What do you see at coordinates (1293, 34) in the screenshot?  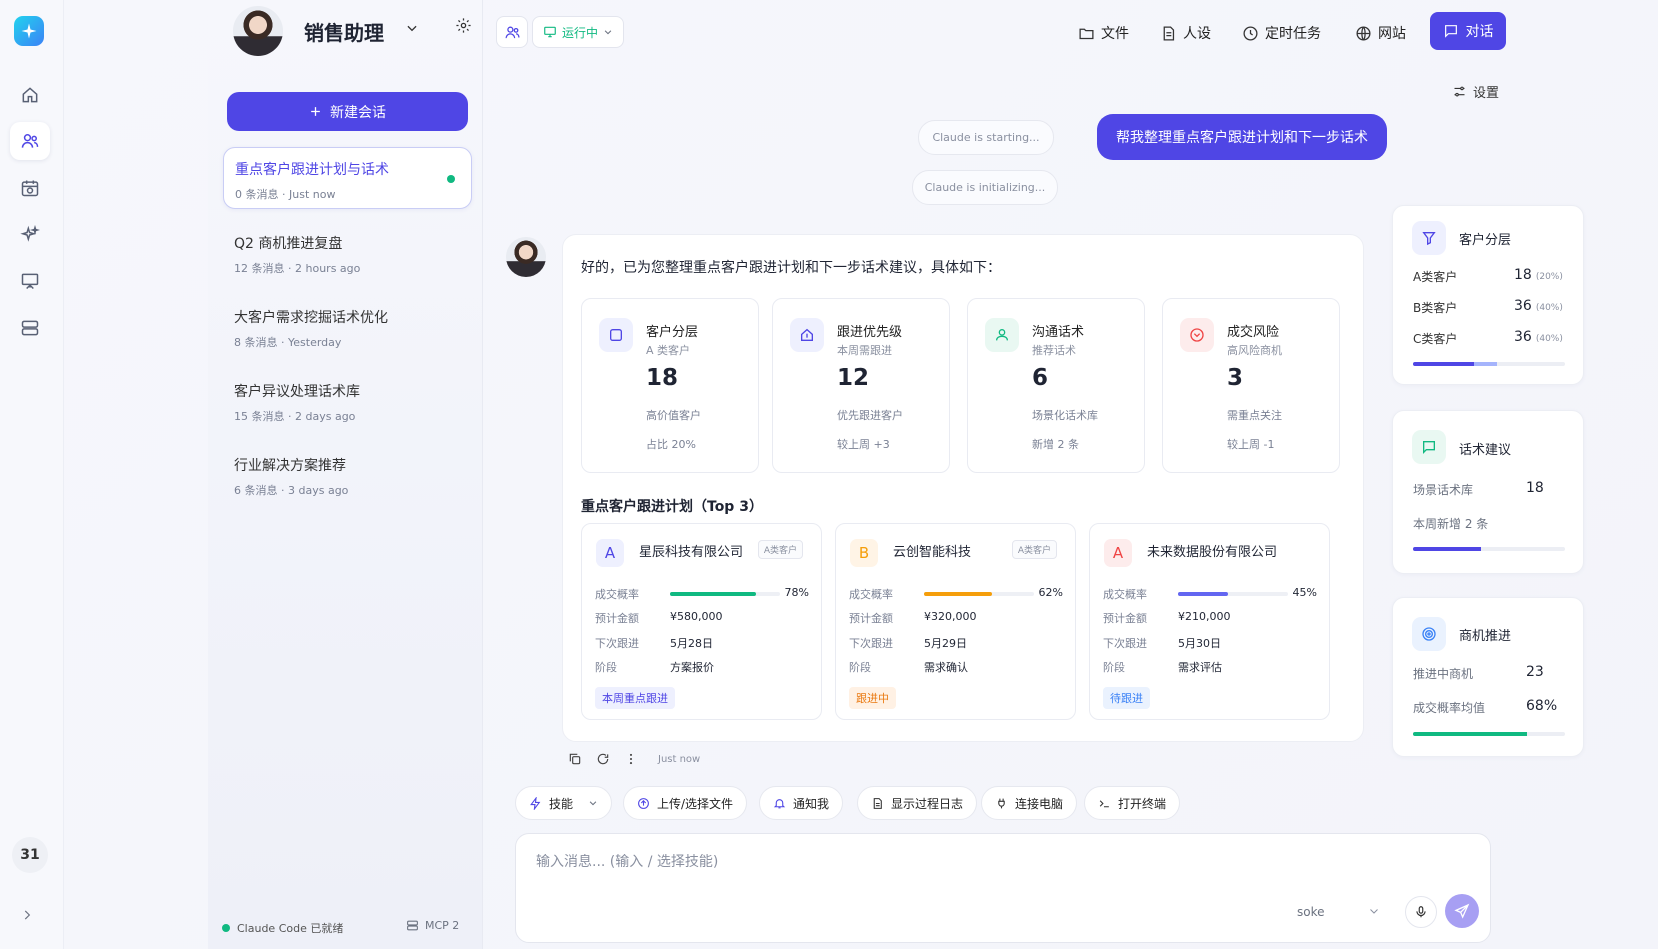 I see `nav-scheduled-label: 定时任务` at bounding box center [1293, 34].